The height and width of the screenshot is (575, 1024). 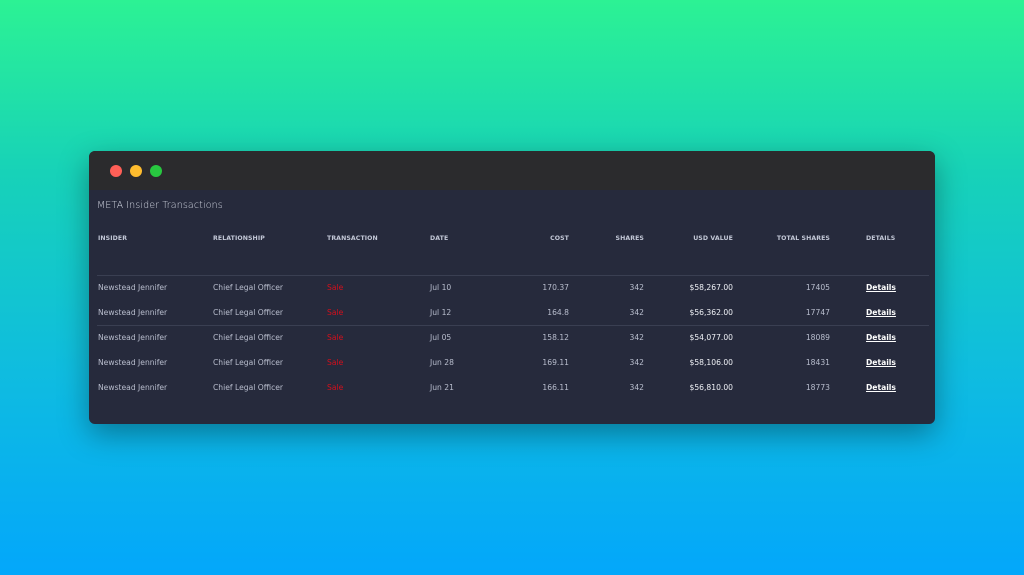 What do you see at coordinates (441, 287) in the screenshot?
I see `date-cell: Jul 10` at bounding box center [441, 287].